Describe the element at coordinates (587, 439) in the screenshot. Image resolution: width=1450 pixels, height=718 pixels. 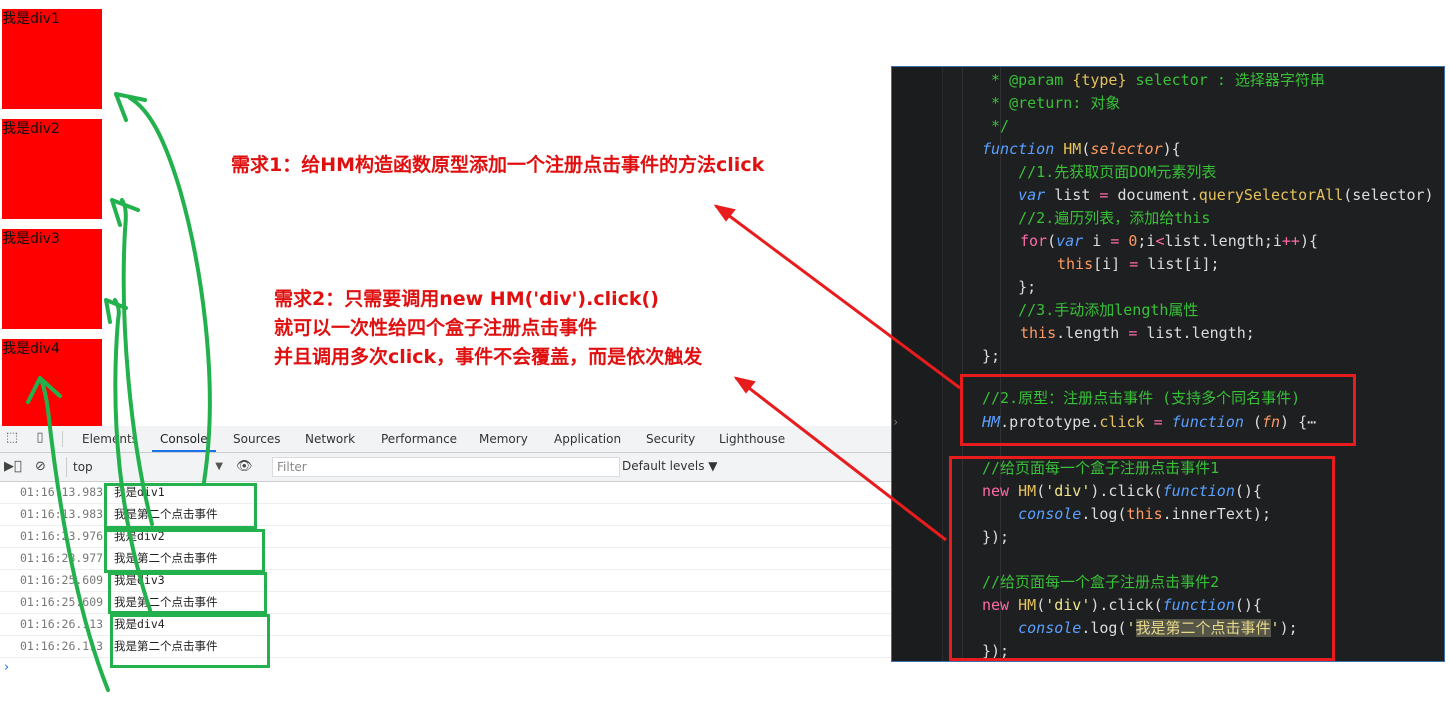
I see `tab-application: Application` at that location.